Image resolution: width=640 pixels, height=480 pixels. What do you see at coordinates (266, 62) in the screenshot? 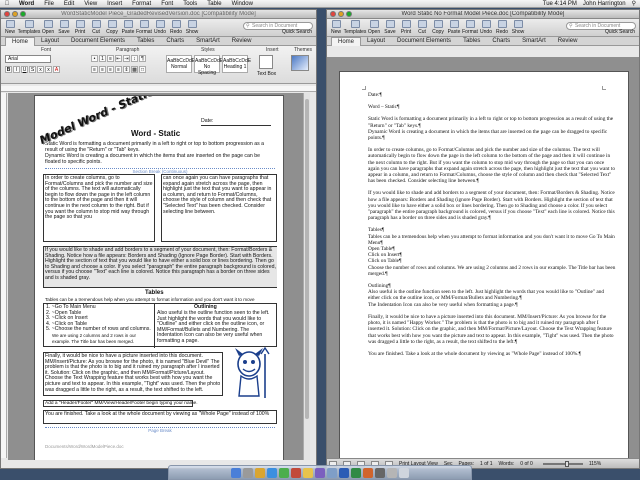
I see `textbox-icon` at bounding box center [266, 62].